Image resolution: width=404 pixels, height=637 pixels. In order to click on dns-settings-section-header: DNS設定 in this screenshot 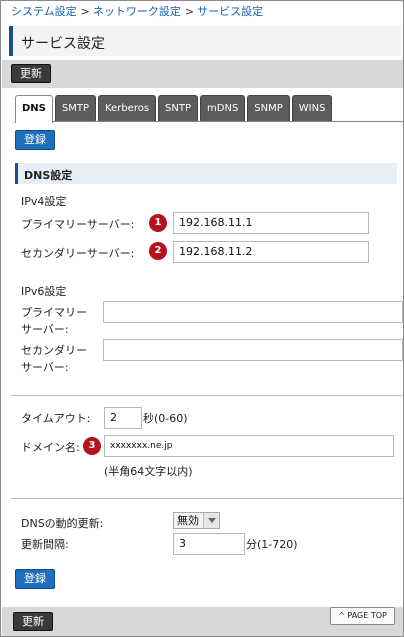, I will do `click(206, 173)`.